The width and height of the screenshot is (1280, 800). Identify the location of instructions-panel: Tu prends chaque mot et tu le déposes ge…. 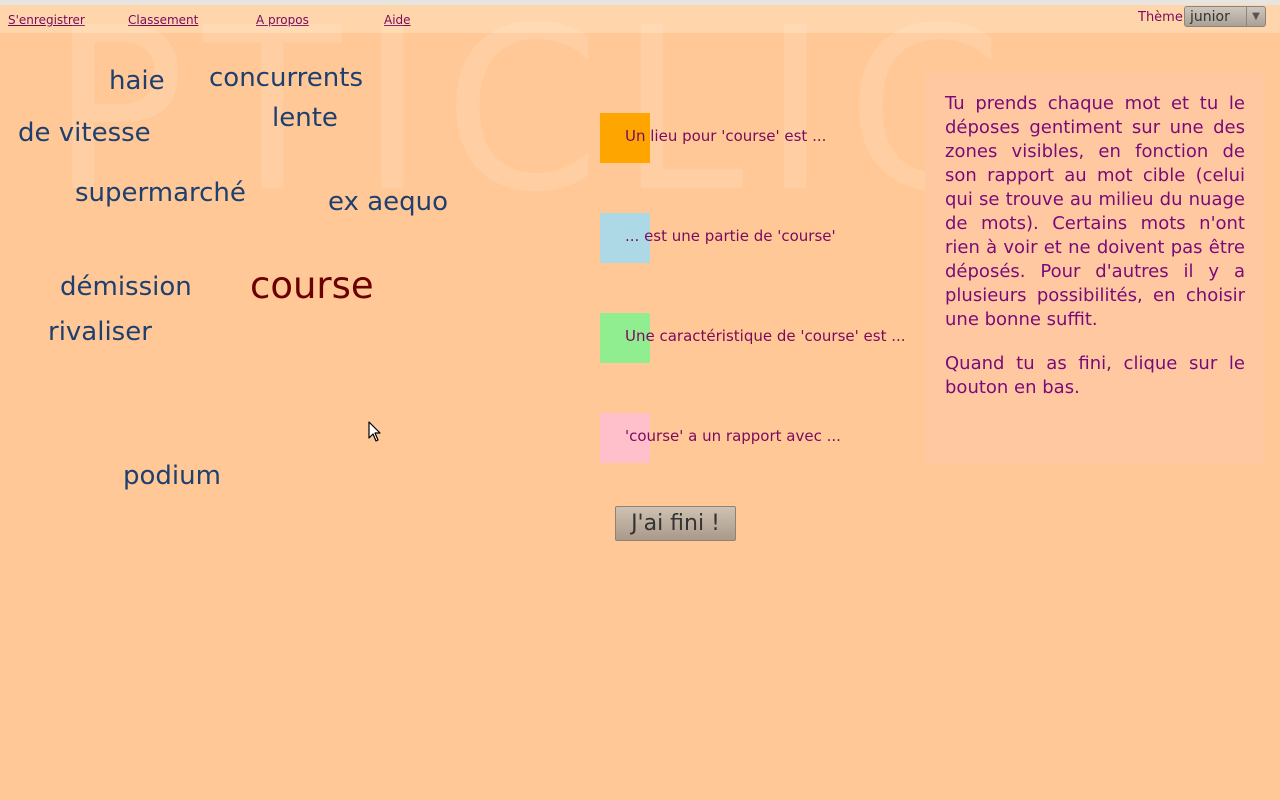
(1095, 268).